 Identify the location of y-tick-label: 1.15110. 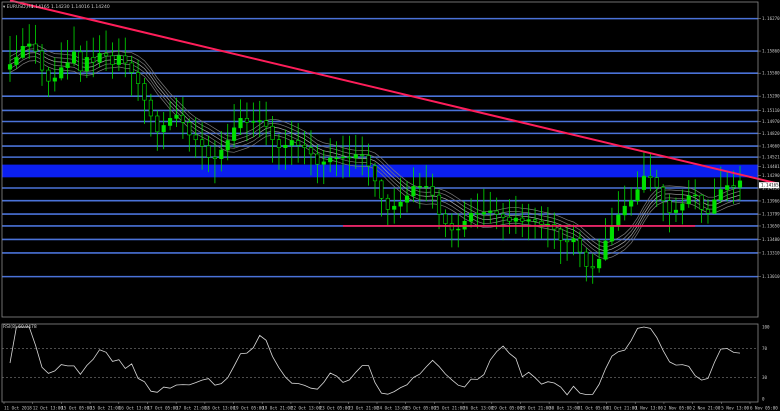
(771, 110).